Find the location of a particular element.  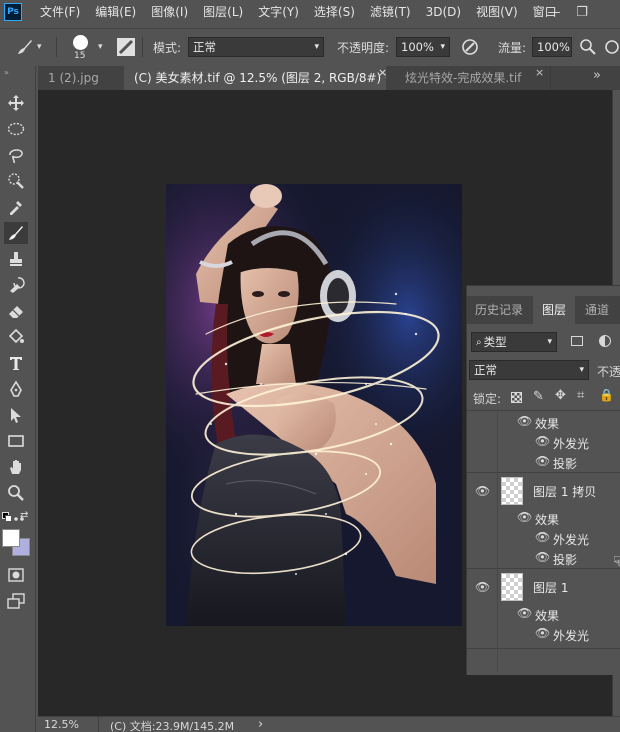

chevron-down-icon: ▾ is located at coordinates (316, 47).